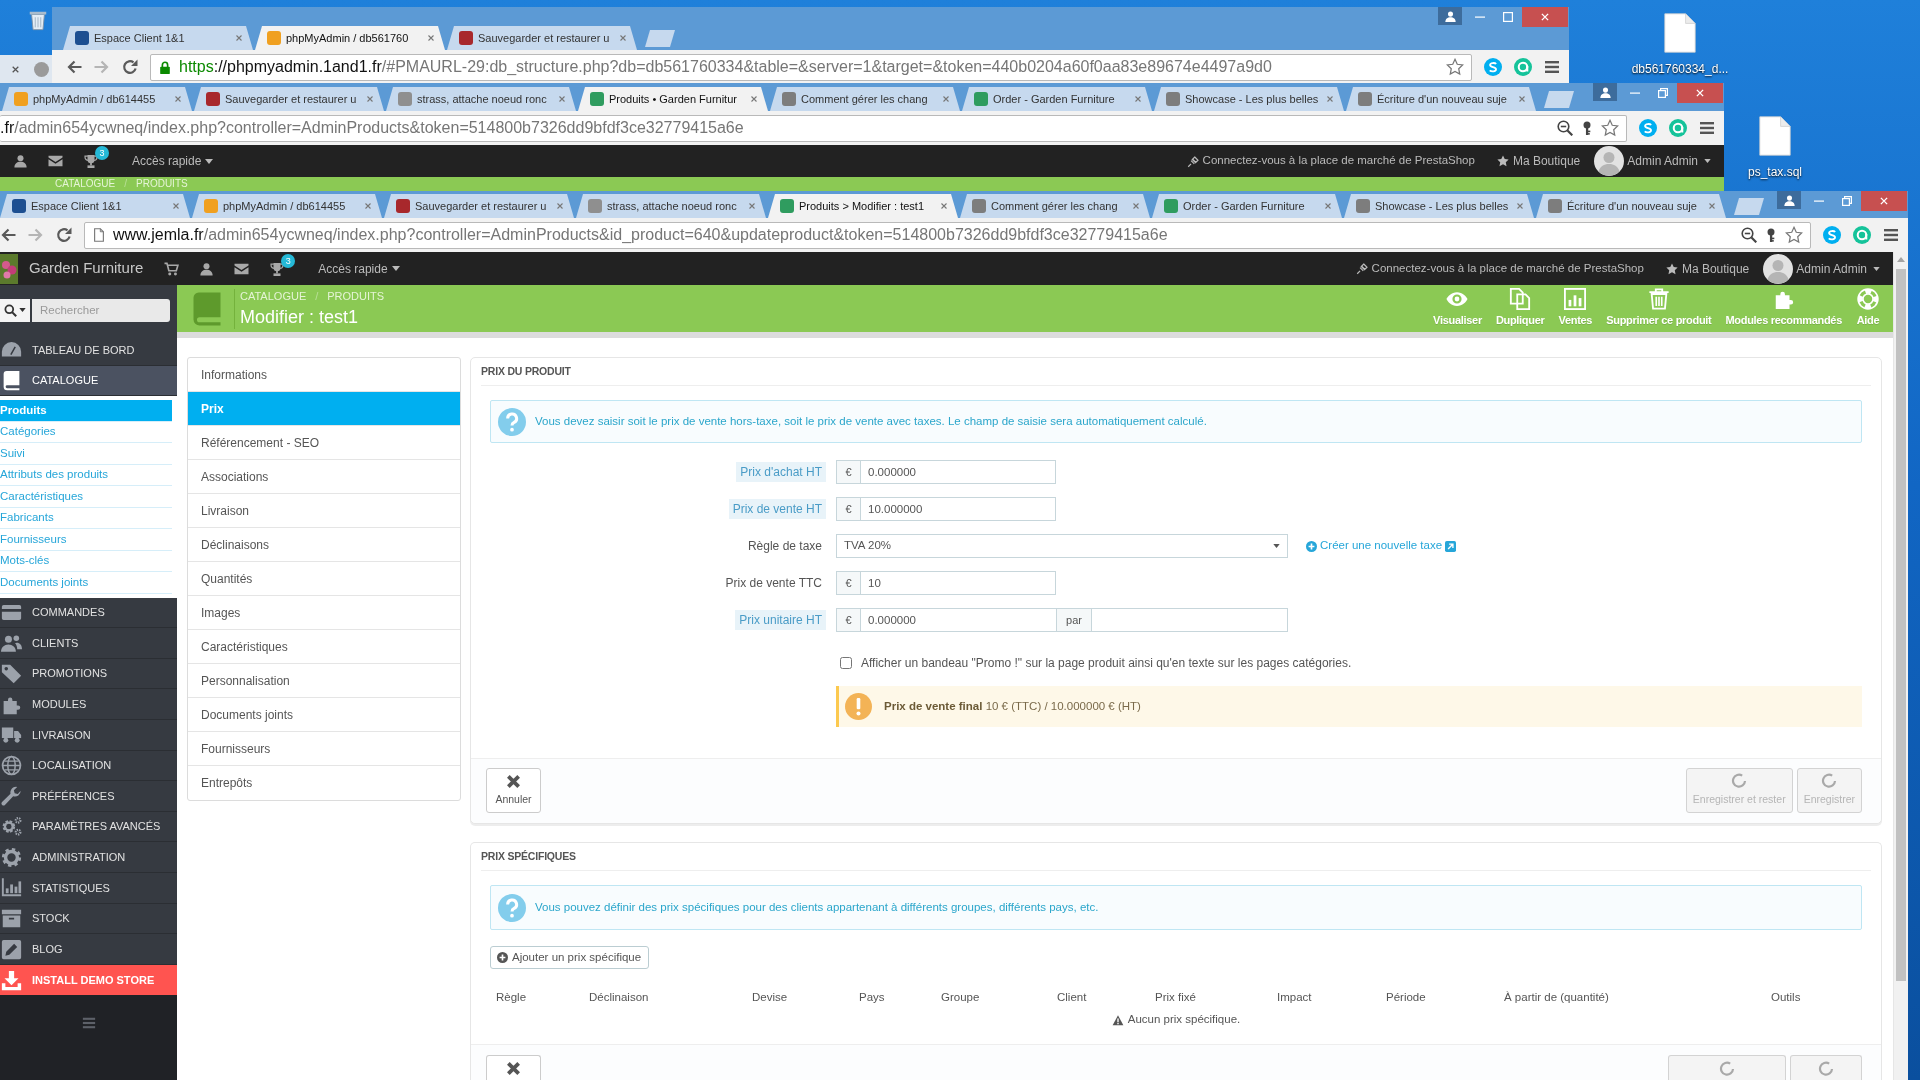  What do you see at coordinates (1062, 546) in the screenshot?
I see `tax-rule-select: TVA 20%` at bounding box center [1062, 546].